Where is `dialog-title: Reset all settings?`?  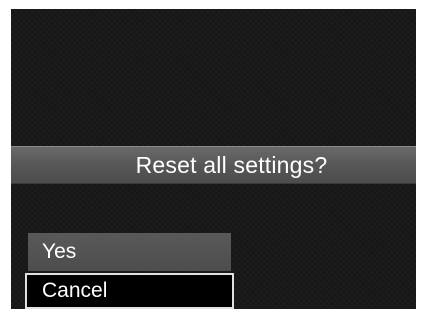
dialog-title: Reset all settings? is located at coordinates (231, 164).